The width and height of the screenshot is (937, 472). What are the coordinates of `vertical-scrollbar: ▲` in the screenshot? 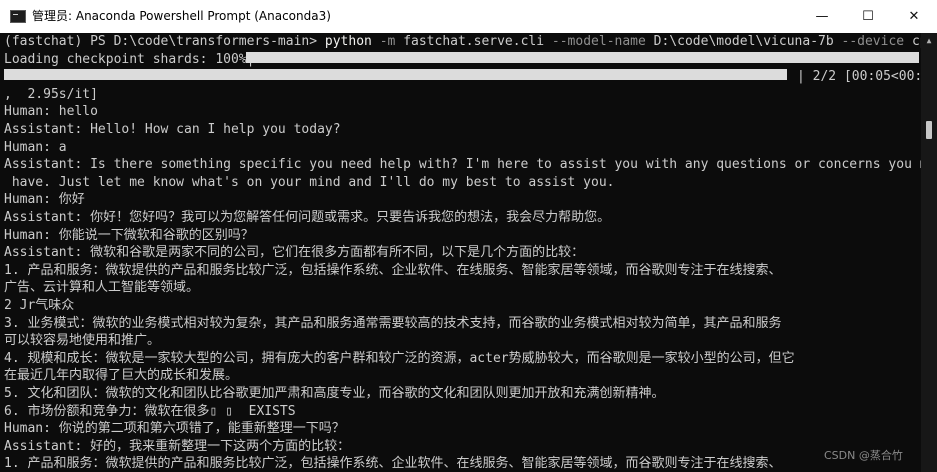 It's located at (929, 252).